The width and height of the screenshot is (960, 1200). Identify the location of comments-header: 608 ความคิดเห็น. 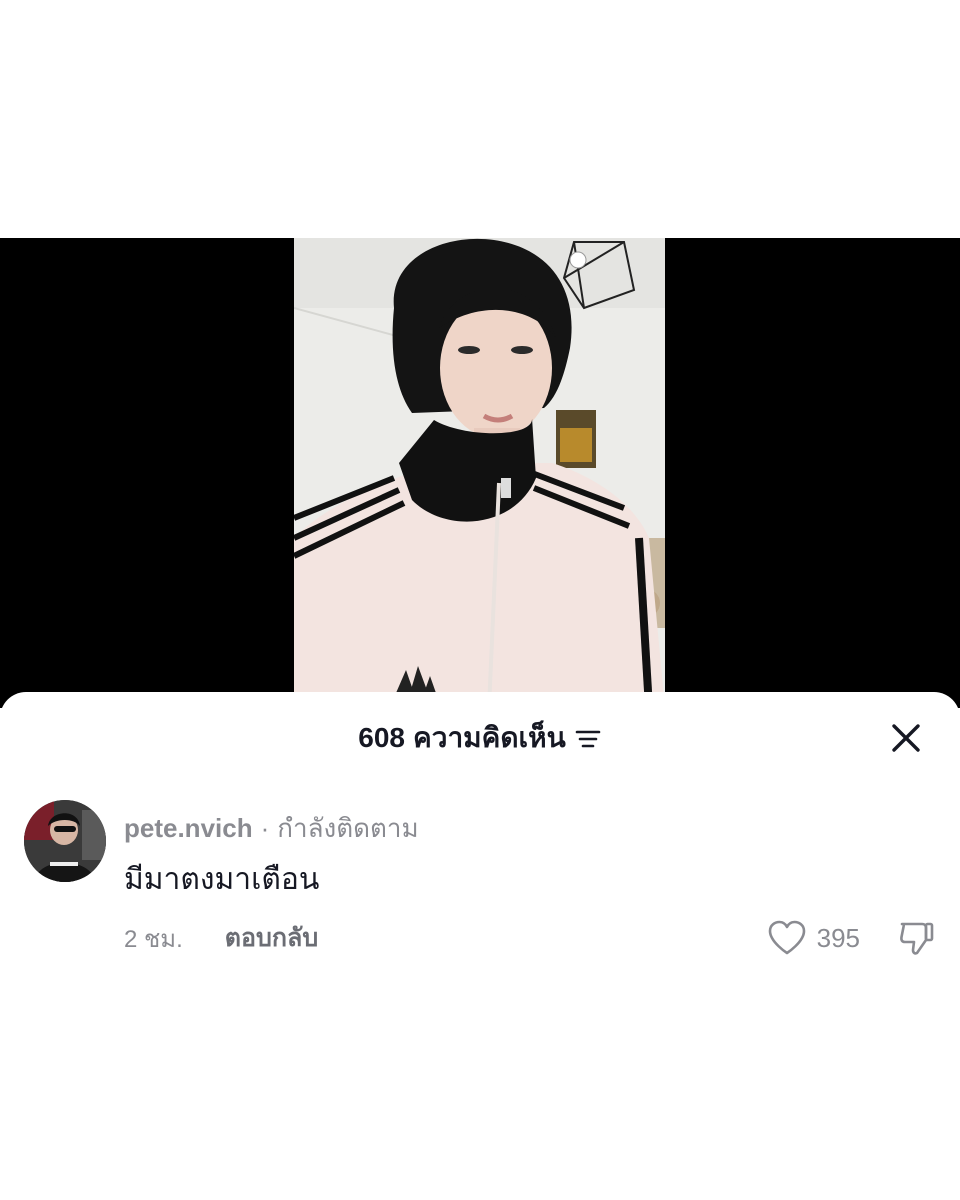
(480, 738).